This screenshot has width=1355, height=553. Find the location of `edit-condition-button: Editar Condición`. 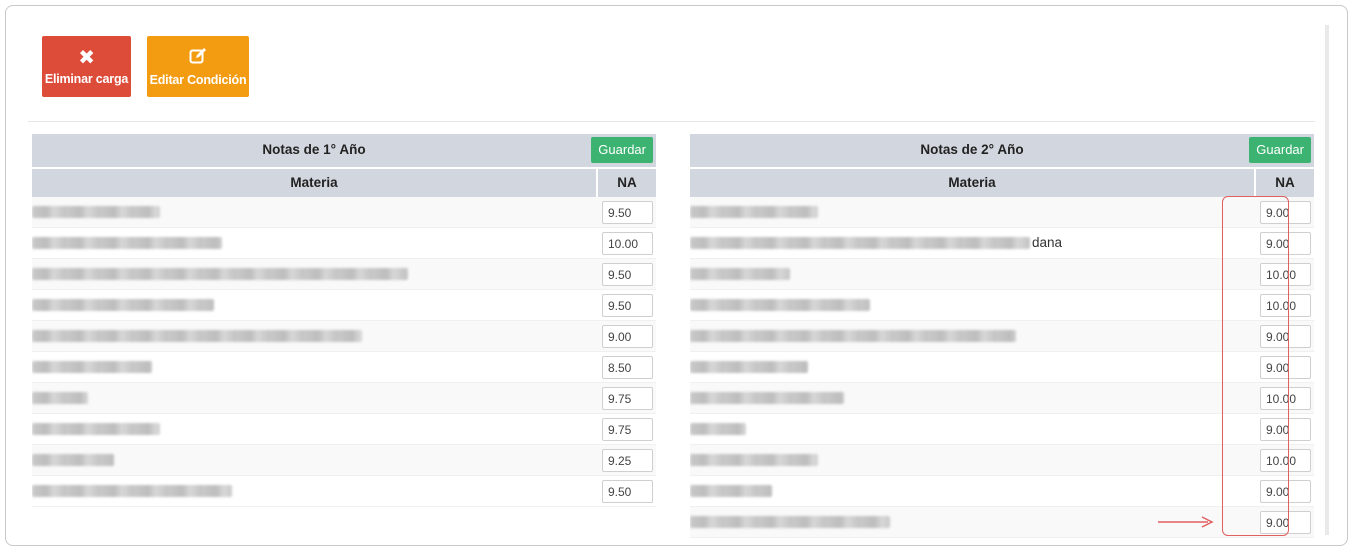

edit-condition-button: Editar Condición is located at coordinates (198, 66).